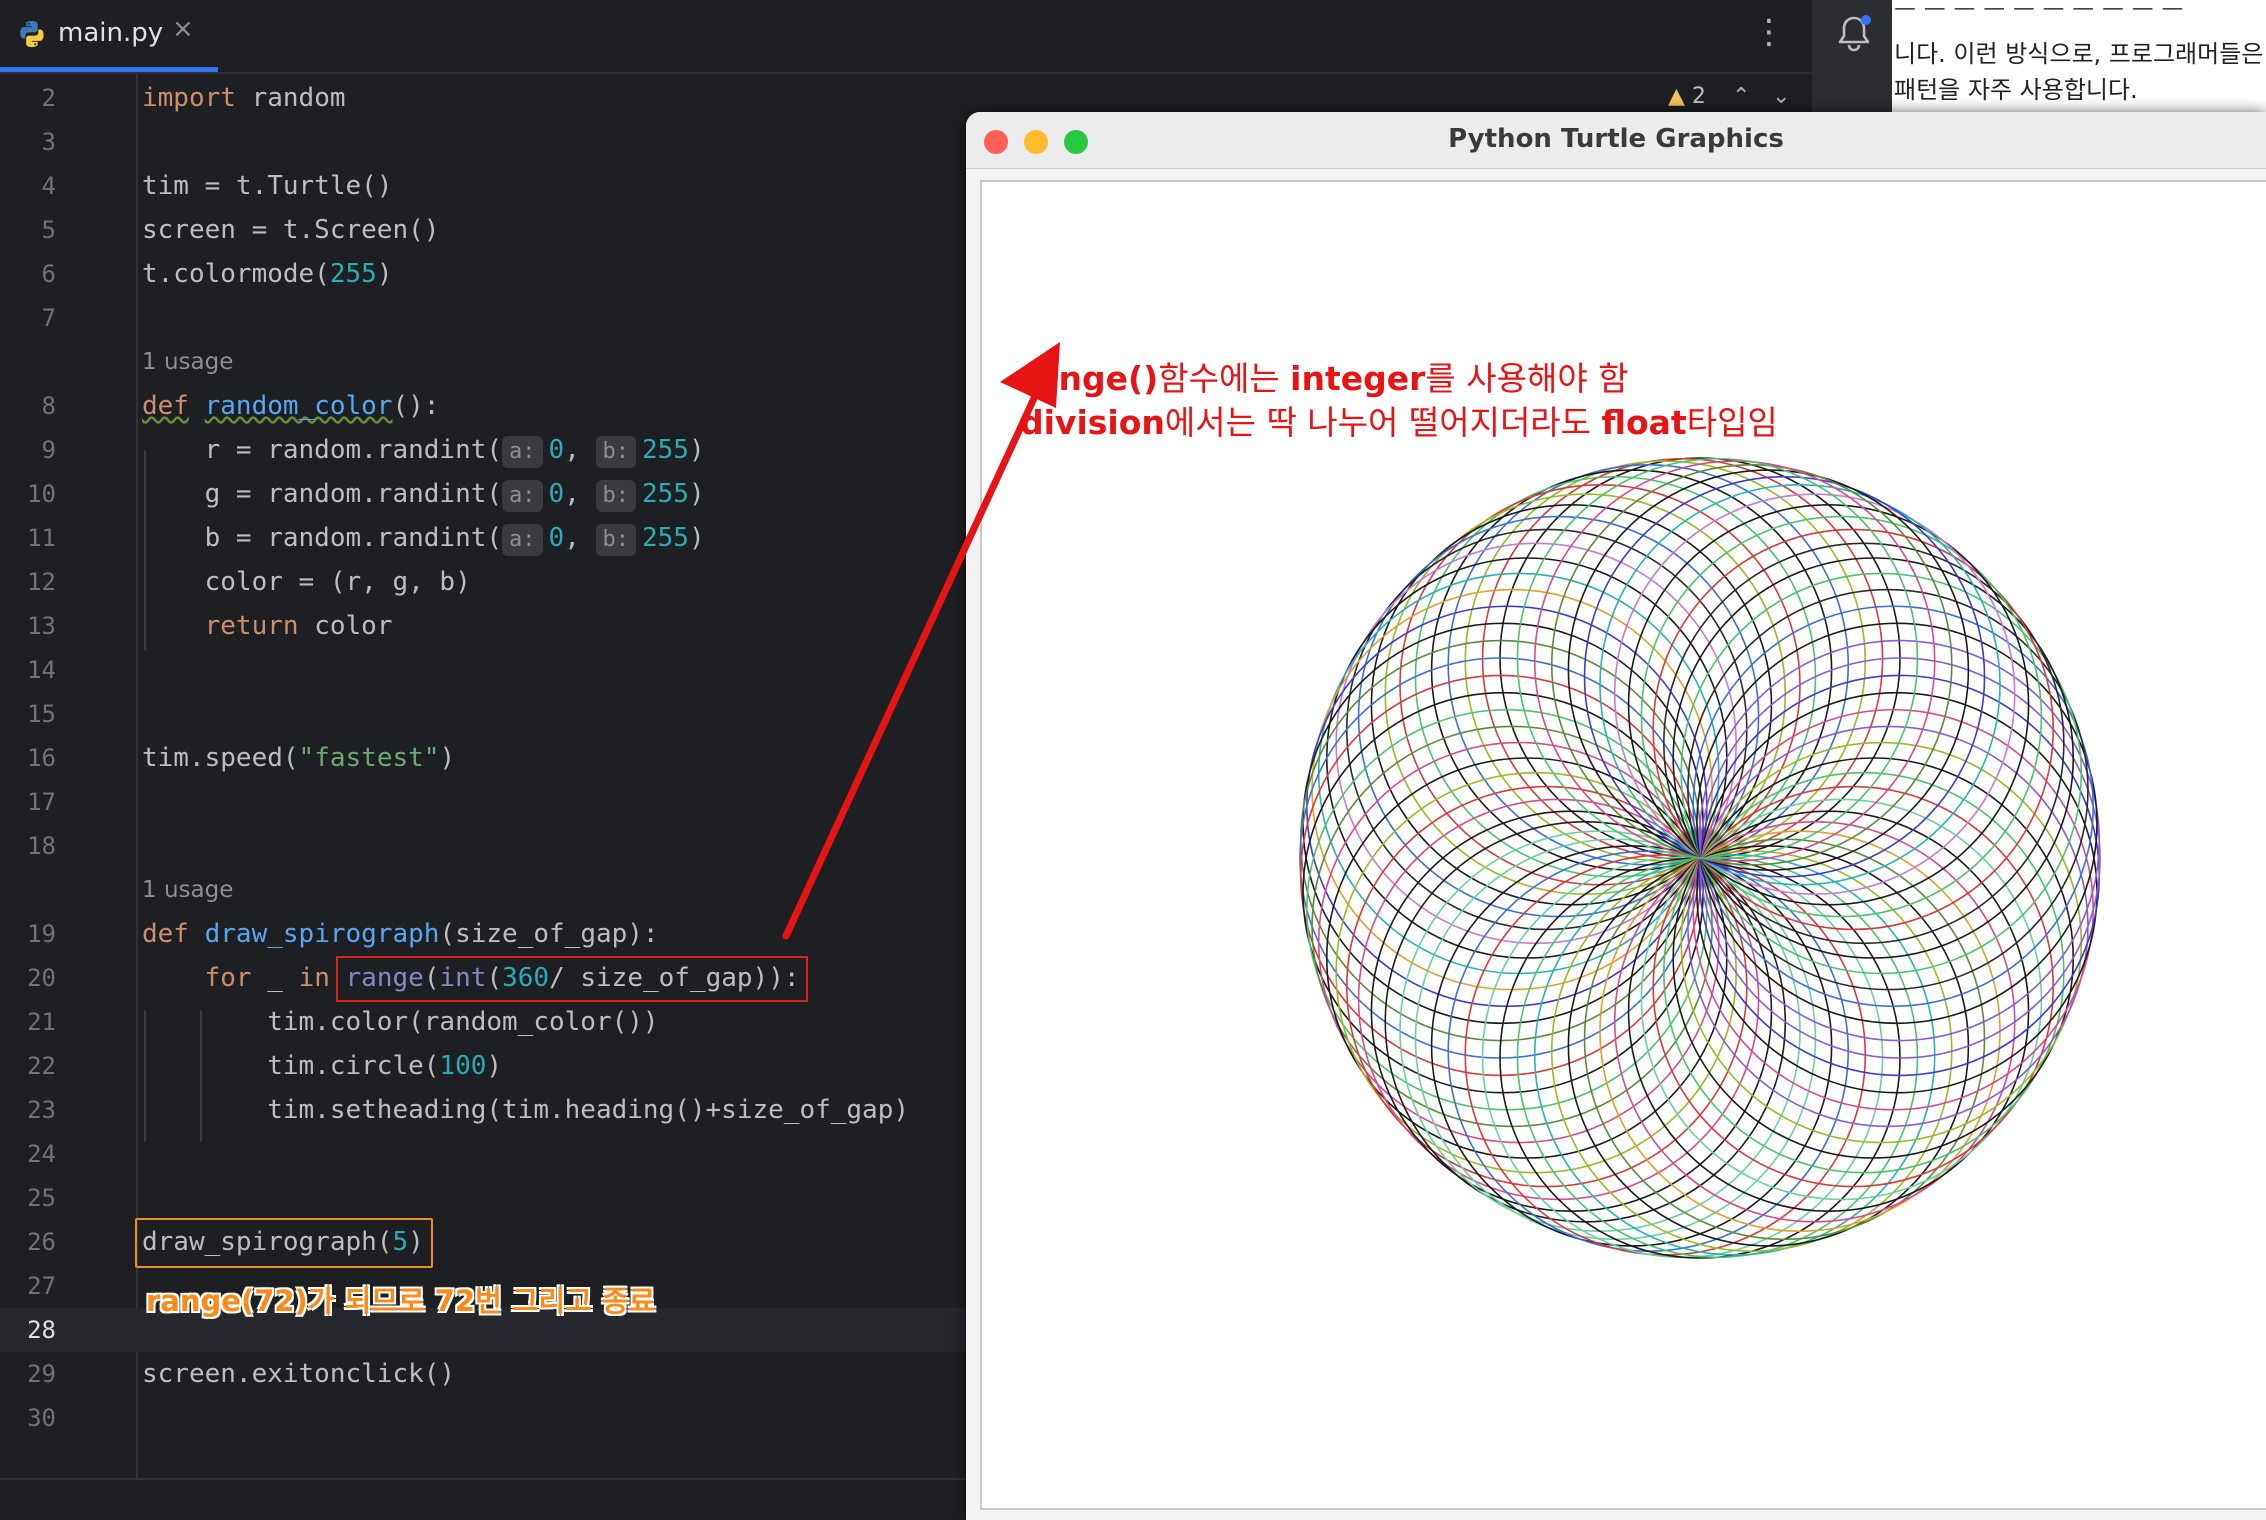 The image size is (2266, 1520). What do you see at coordinates (500, 758) in the screenshot?
I see `code-line: 16 tim.speed("fastest")` at bounding box center [500, 758].